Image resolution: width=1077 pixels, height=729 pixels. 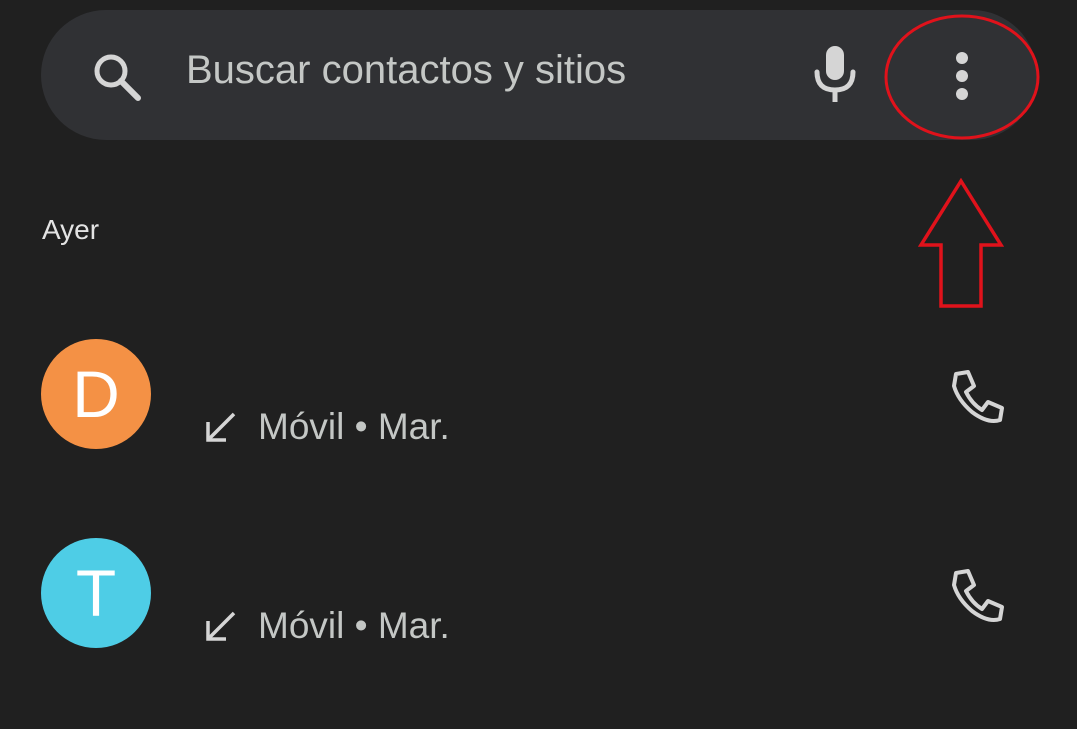 What do you see at coordinates (96, 593) in the screenshot?
I see `avatar: T` at bounding box center [96, 593].